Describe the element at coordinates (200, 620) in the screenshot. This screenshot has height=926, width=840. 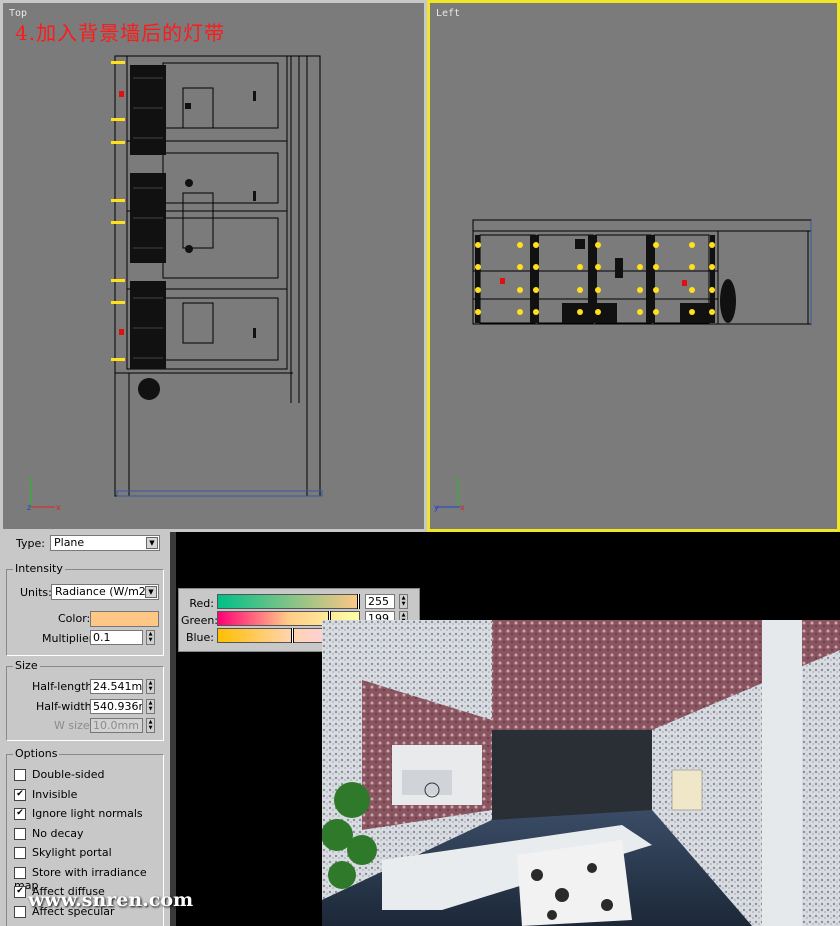
I see `green-label: Green:` at that location.